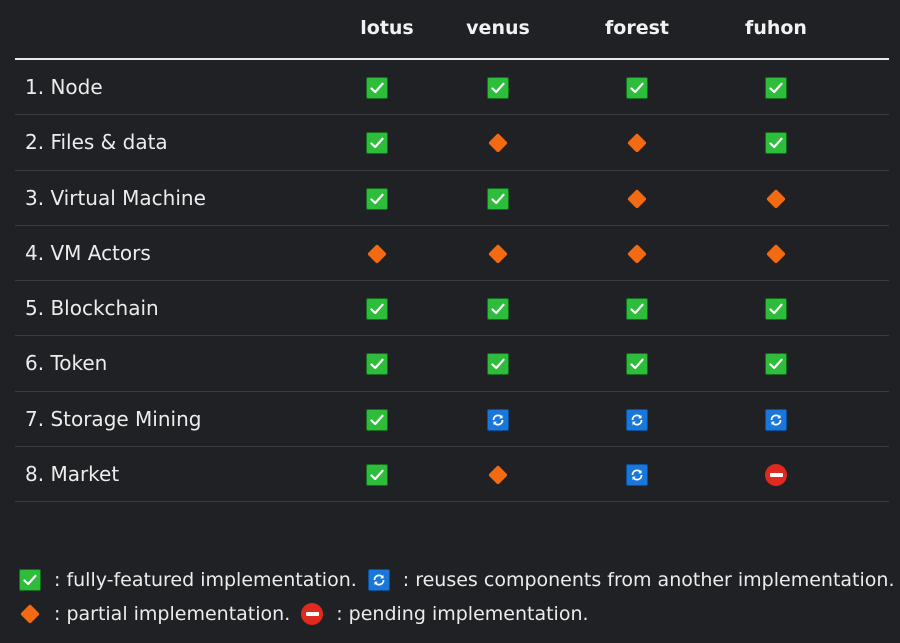  I want to click on column-header-lotus: lotus, so click(387, 28).